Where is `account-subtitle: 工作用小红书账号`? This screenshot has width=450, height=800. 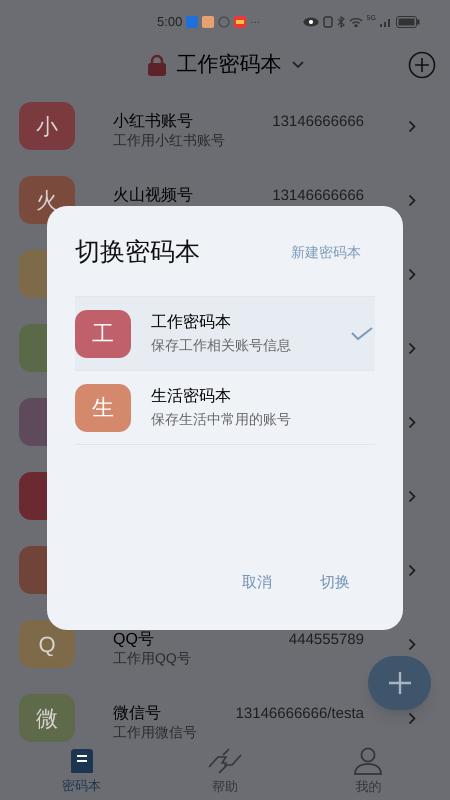
account-subtitle: 工作用小红书账号 is located at coordinates (169, 140).